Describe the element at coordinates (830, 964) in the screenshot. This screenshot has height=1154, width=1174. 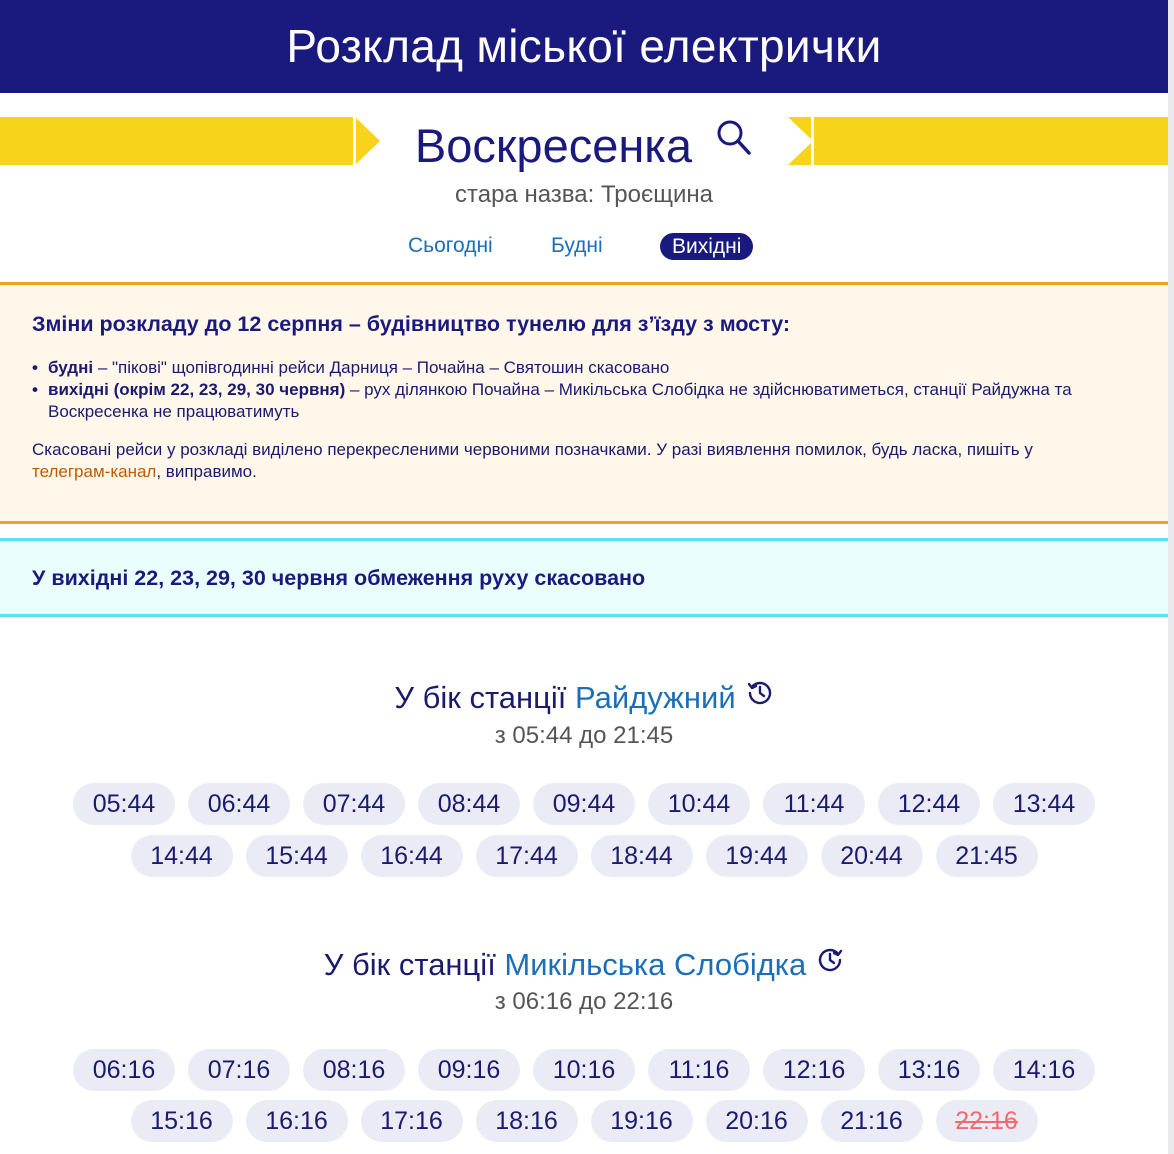
I see `clock-forward-icon` at that location.